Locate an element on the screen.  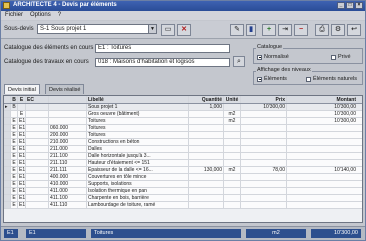
cell-code: 400.000 is located at coordinates (68, 177).